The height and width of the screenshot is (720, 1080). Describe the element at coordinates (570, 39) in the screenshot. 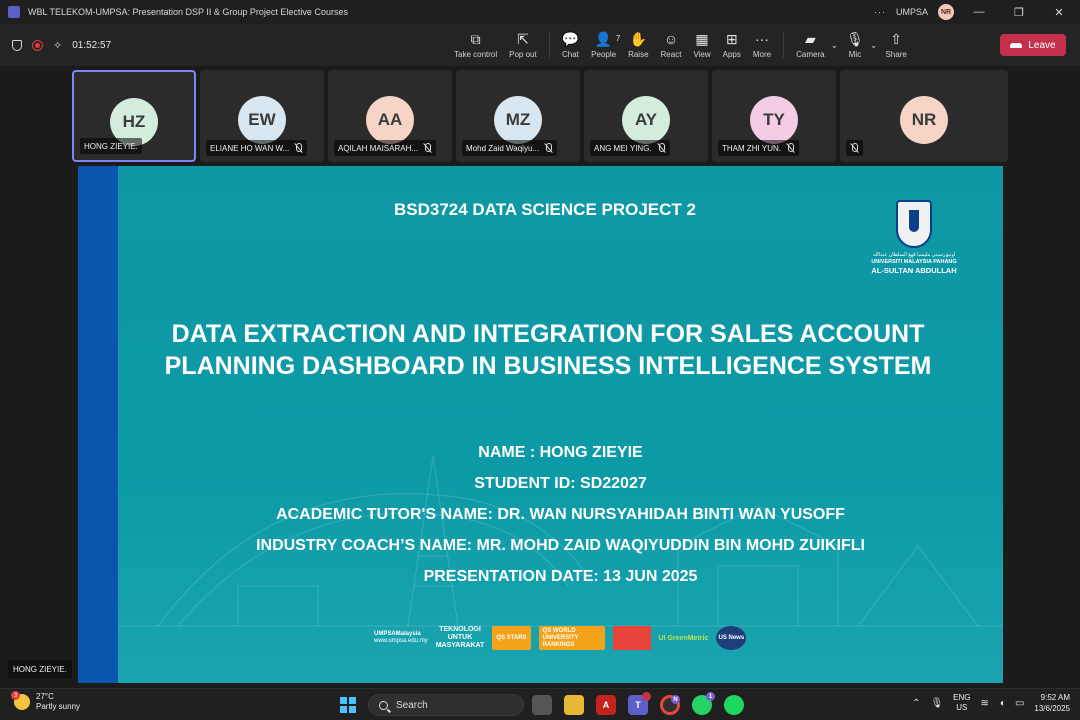

I see `chat-icon: 💬` at that location.